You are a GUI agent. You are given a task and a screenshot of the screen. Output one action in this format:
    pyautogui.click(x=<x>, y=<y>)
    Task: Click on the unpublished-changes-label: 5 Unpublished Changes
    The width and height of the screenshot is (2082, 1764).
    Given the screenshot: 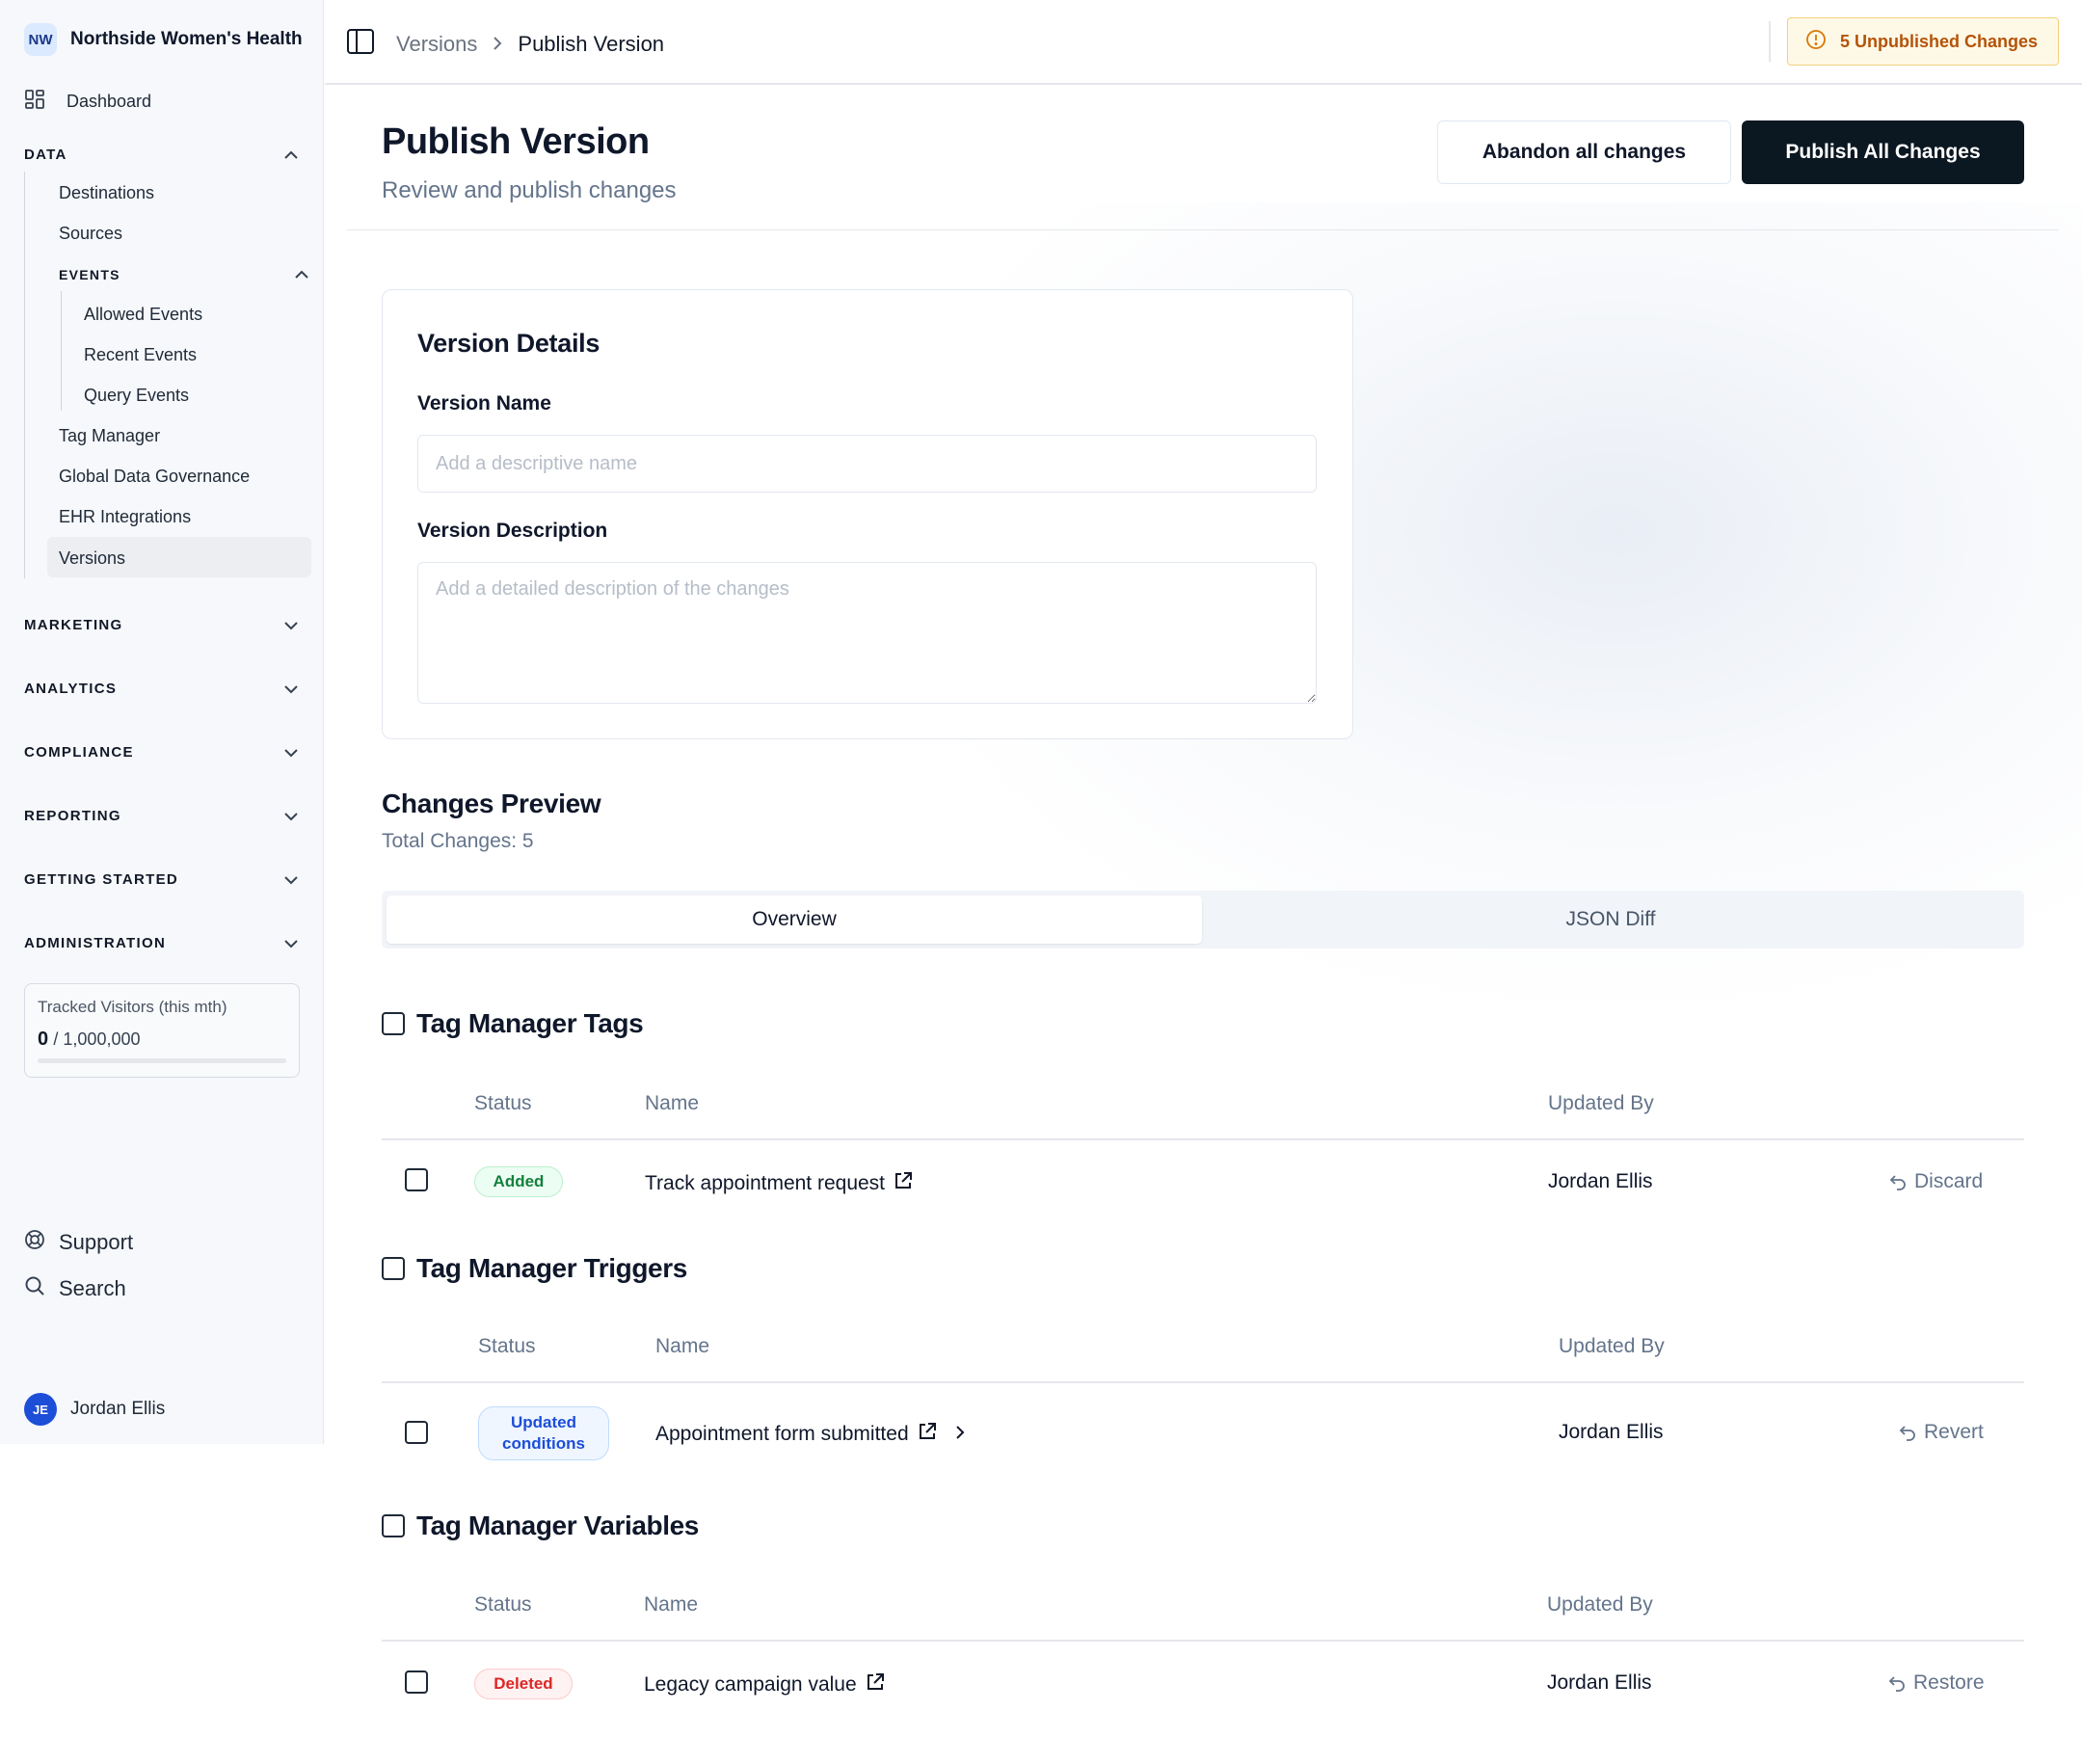 What is the action you would take?
    pyautogui.click(x=1939, y=41)
    